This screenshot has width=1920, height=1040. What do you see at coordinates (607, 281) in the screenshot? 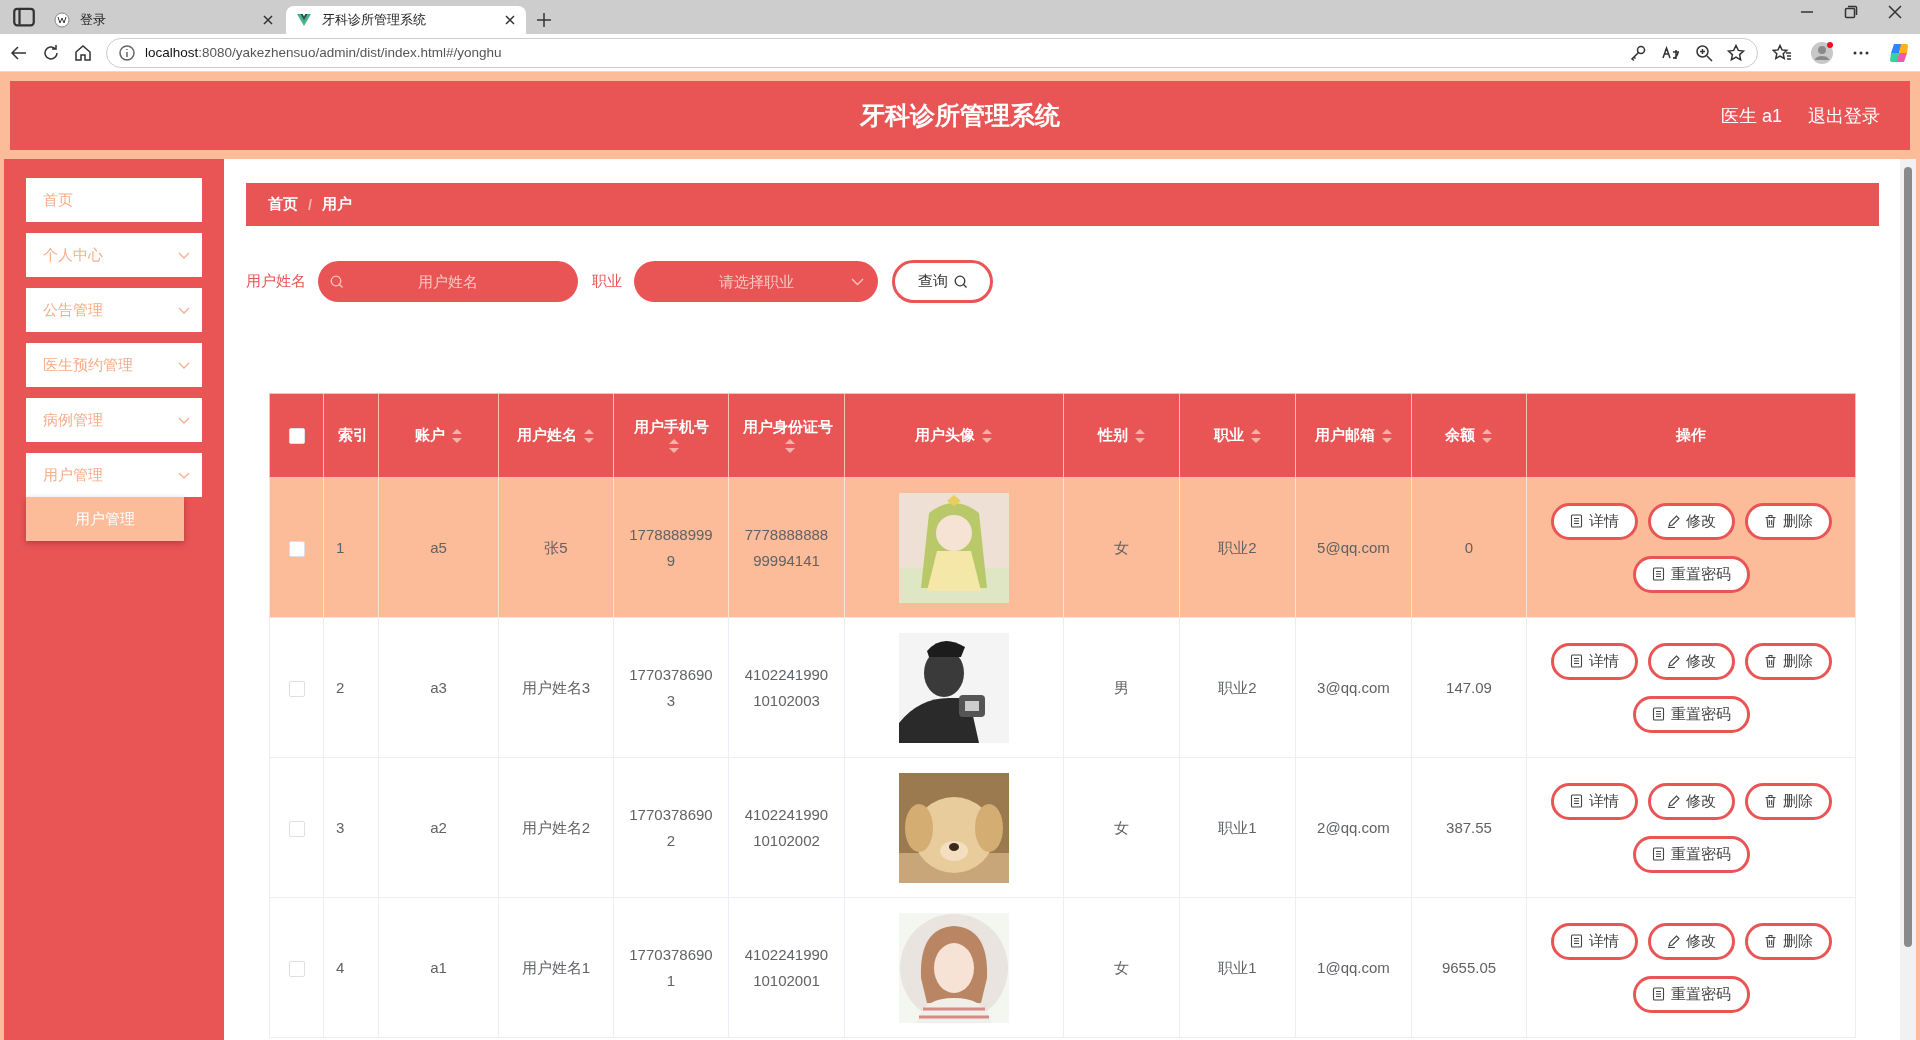
I see `field-label: 职业` at bounding box center [607, 281].